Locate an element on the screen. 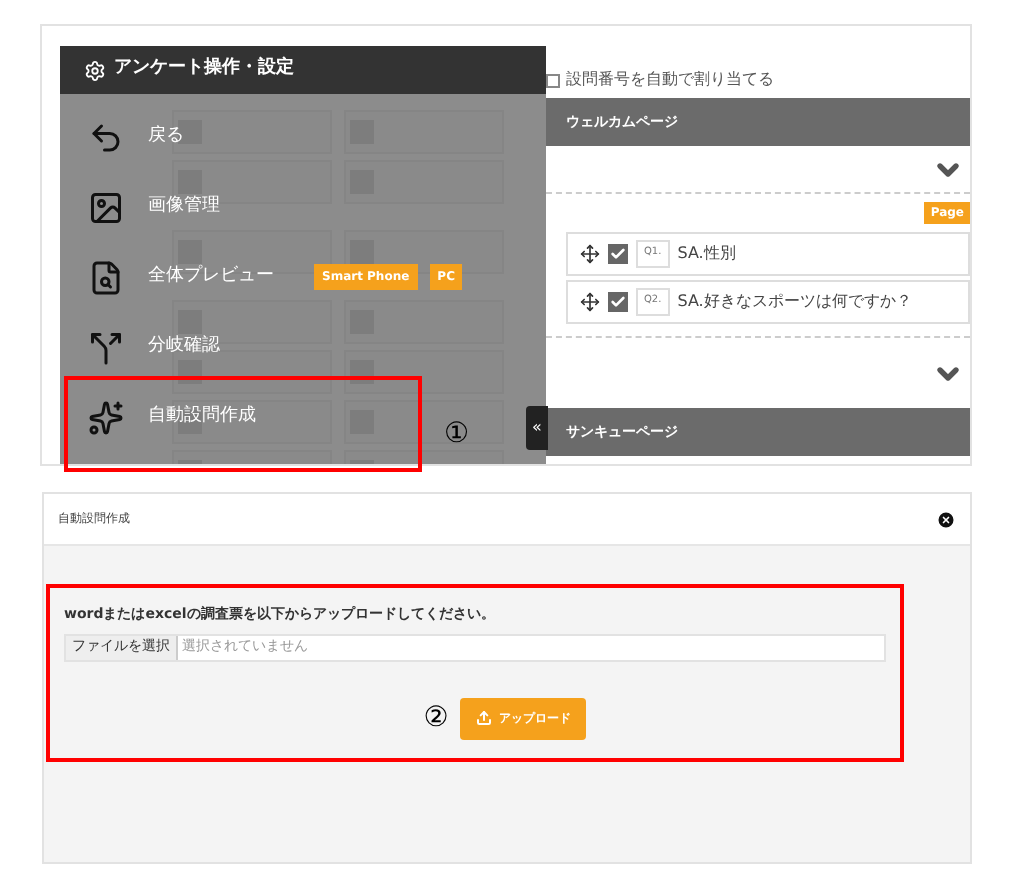 The height and width of the screenshot is (896, 1016). menu-item: 分岐確認 is located at coordinates (142, 347).